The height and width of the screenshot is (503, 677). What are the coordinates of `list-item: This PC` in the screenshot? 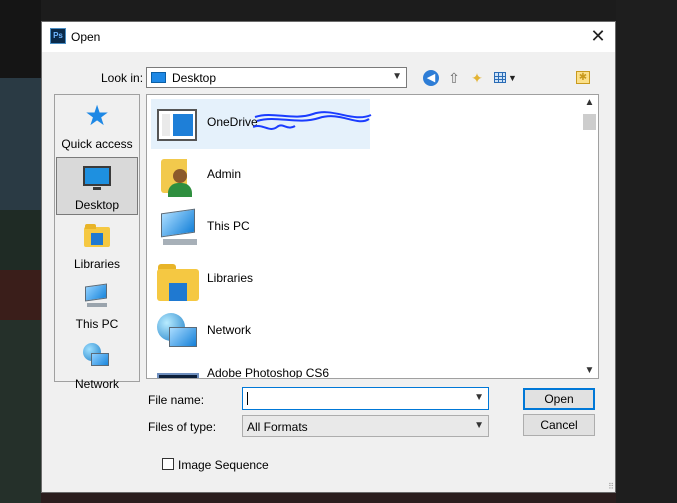 It's located at (361, 228).